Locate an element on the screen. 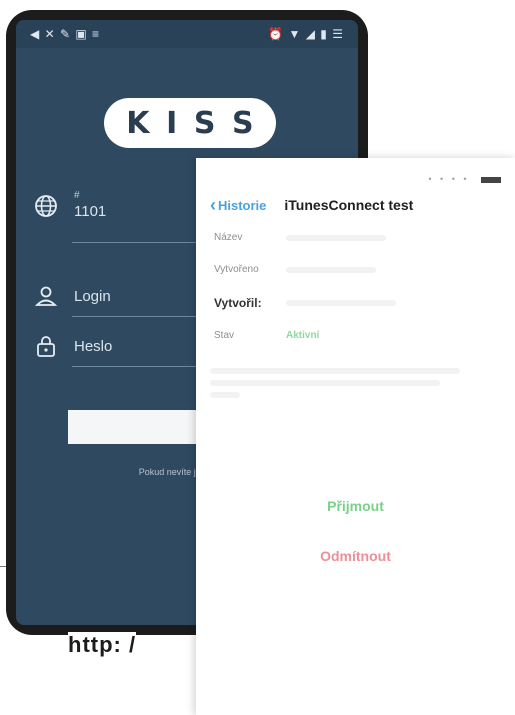  status-value: Aktivní is located at coordinates (303, 335).